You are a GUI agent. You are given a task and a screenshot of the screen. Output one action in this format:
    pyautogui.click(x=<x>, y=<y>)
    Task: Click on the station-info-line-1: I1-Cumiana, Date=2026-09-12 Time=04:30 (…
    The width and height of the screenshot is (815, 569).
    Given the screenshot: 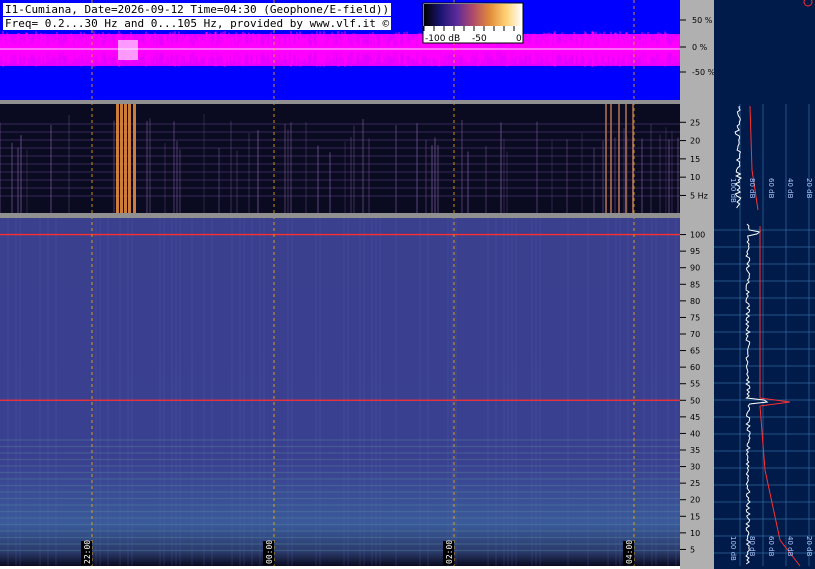 What is the action you would take?
    pyautogui.click(x=197, y=9)
    